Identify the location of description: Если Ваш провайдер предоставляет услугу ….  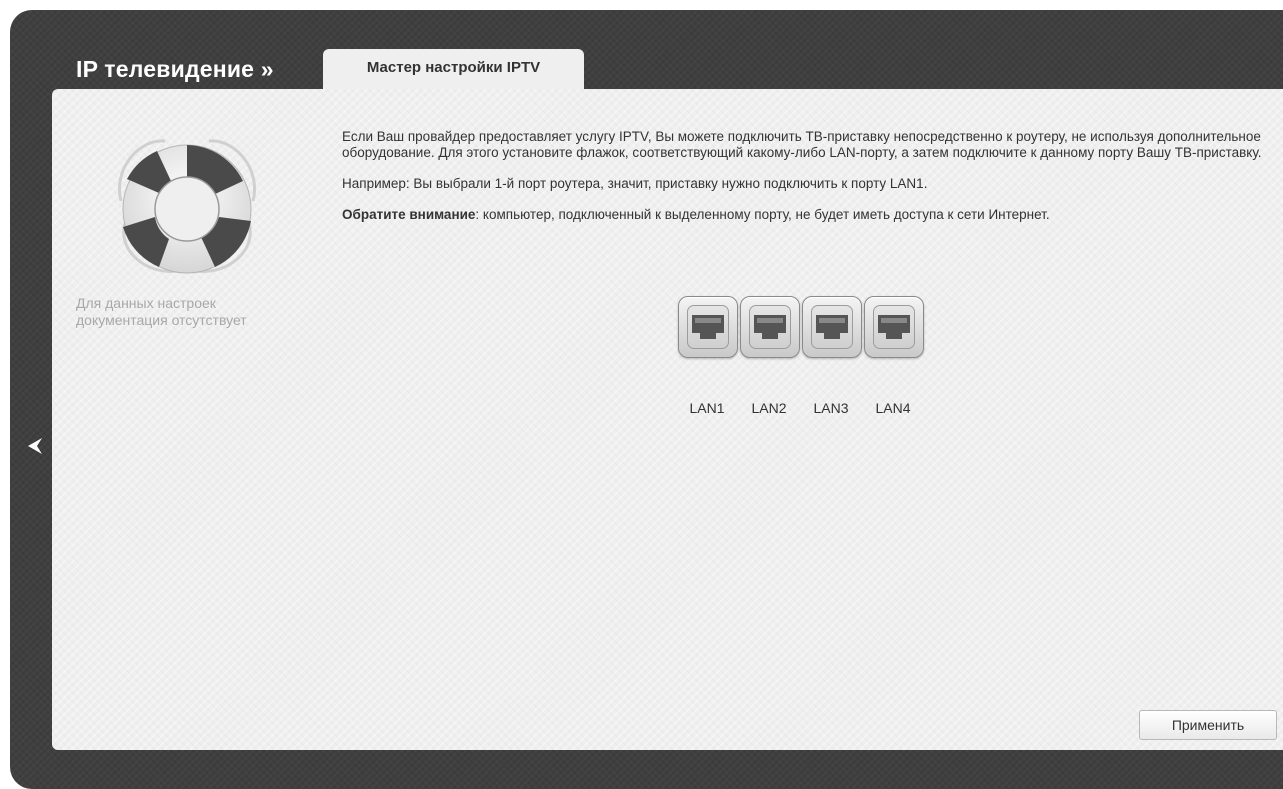
(802, 183).